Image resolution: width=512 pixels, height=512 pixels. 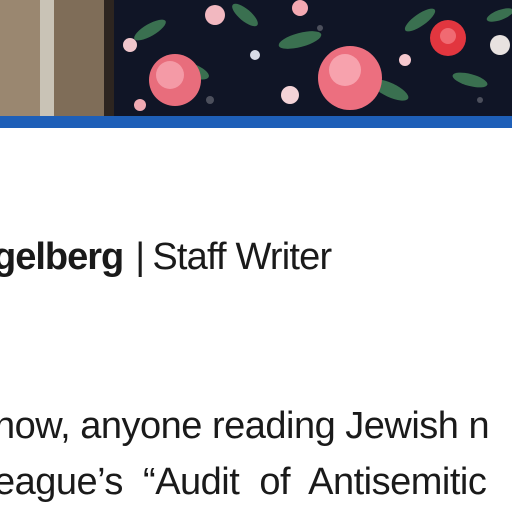 What do you see at coordinates (62, 257) in the screenshot?
I see `author-name: gelberg` at bounding box center [62, 257].